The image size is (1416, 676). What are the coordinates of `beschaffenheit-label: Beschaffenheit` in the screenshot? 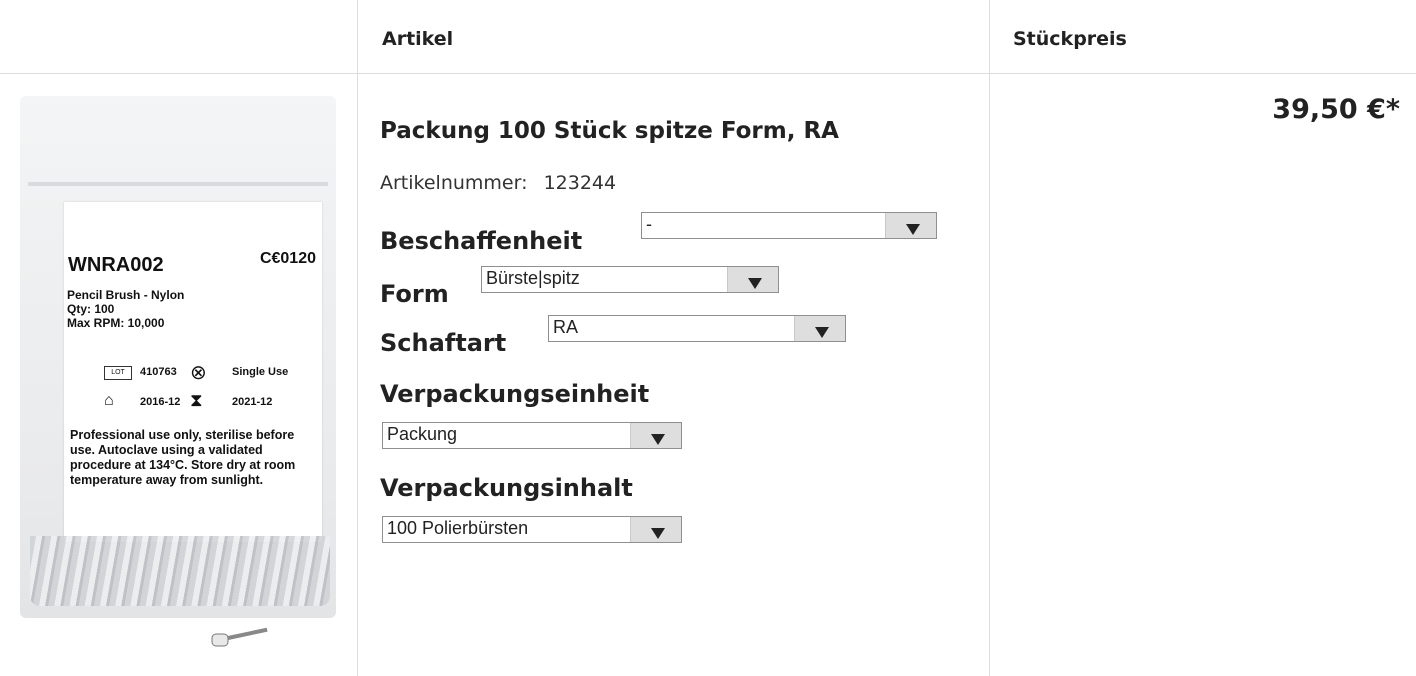 It's located at (481, 241).